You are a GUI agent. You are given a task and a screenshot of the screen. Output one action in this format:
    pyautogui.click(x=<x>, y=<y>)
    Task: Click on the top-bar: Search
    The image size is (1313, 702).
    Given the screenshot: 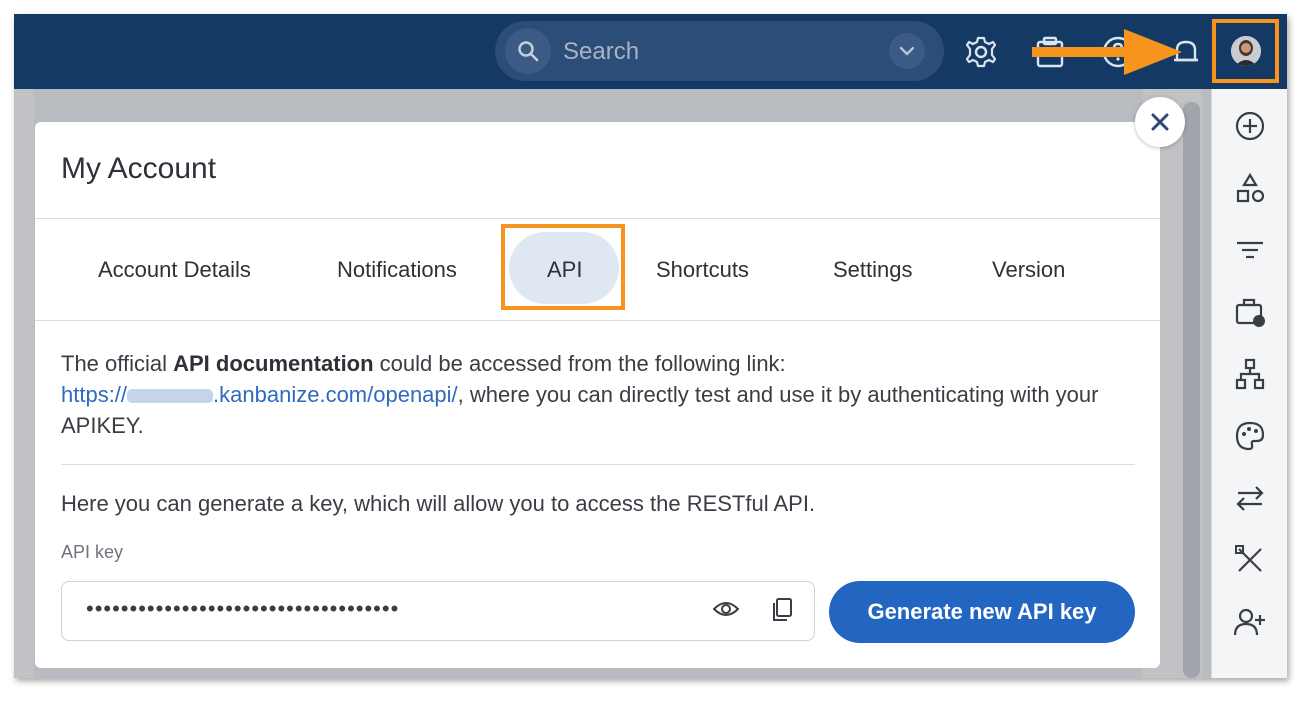 What is the action you would take?
    pyautogui.click(x=650, y=51)
    